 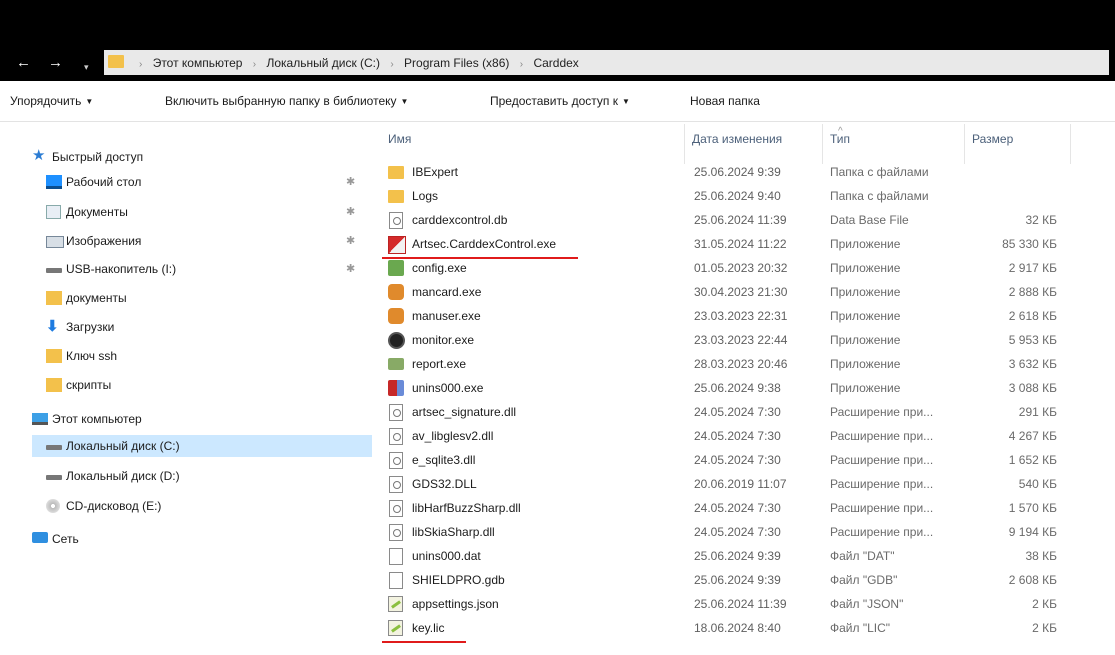 I want to click on sidebar-item-scripts: скрипты, so click(x=209, y=385).